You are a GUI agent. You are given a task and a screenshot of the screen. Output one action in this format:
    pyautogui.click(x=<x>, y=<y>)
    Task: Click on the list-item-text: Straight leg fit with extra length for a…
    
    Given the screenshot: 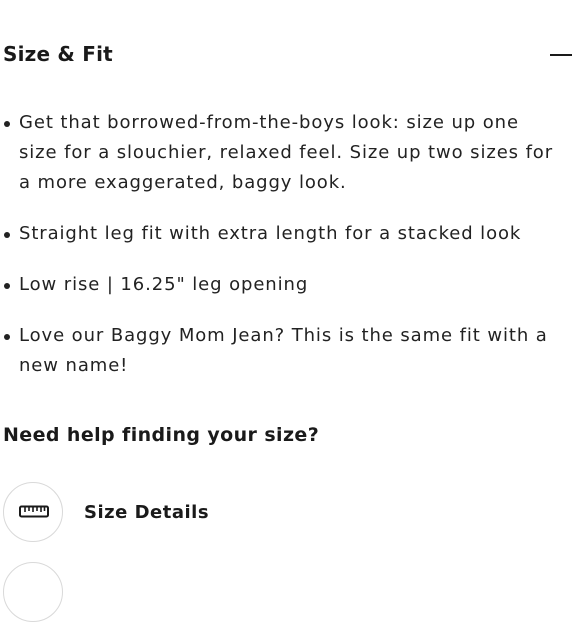 What is the action you would take?
    pyautogui.click(x=270, y=233)
    